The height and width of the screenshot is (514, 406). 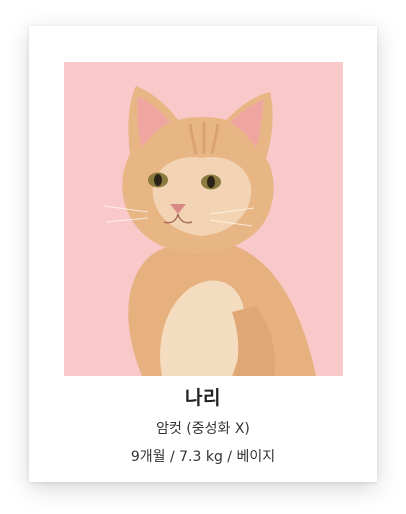 What do you see at coordinates (203, 457) in the screenshot?
I see `pet-age-weight-color: 9개월 / 7.3 kg / 베이지` at bounding box center [203, 457].